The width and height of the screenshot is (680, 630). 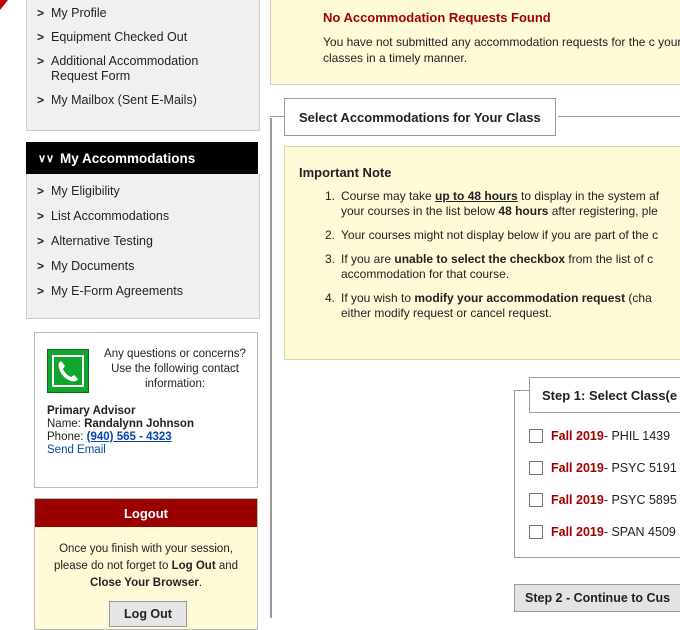 I want to click on note-number: 3., so click(x=329, y=259).